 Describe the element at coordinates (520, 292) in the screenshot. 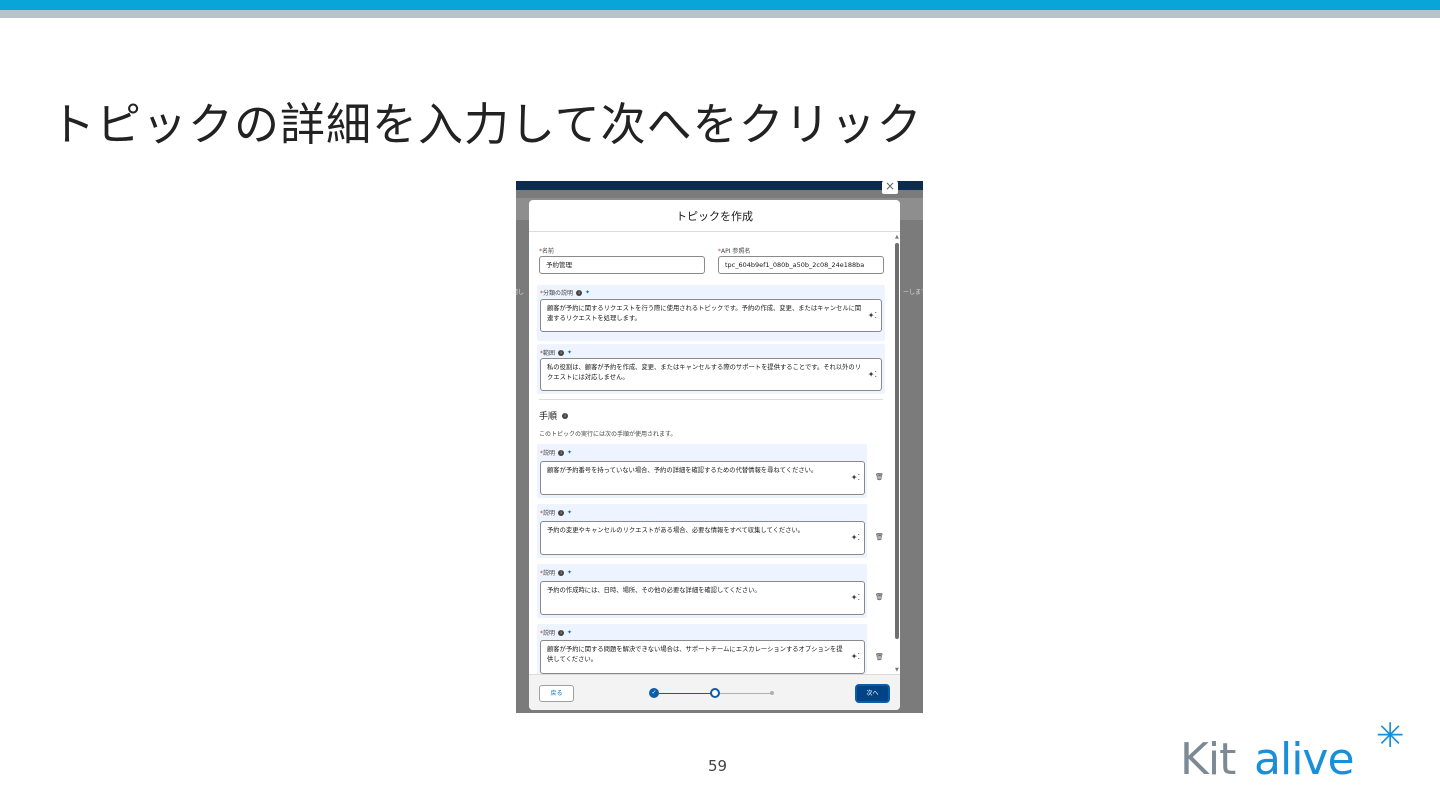

I see `backdrop-text-left: 用し` at that location.